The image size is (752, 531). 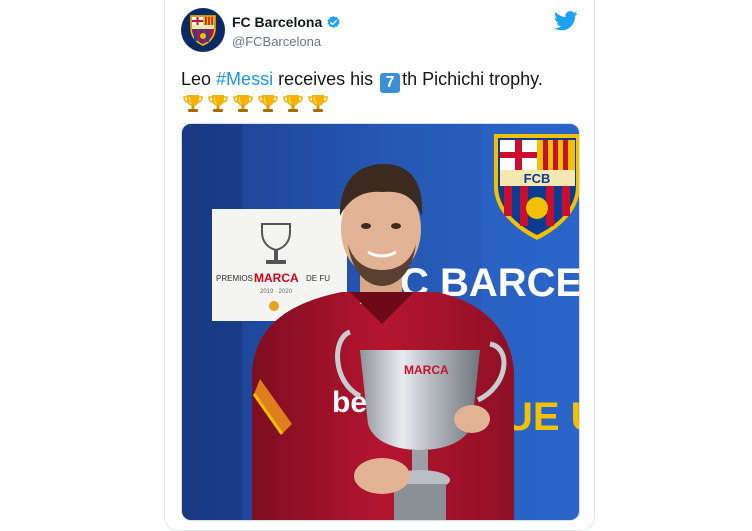 I want to click on avatar, so click(x=203, y=30).